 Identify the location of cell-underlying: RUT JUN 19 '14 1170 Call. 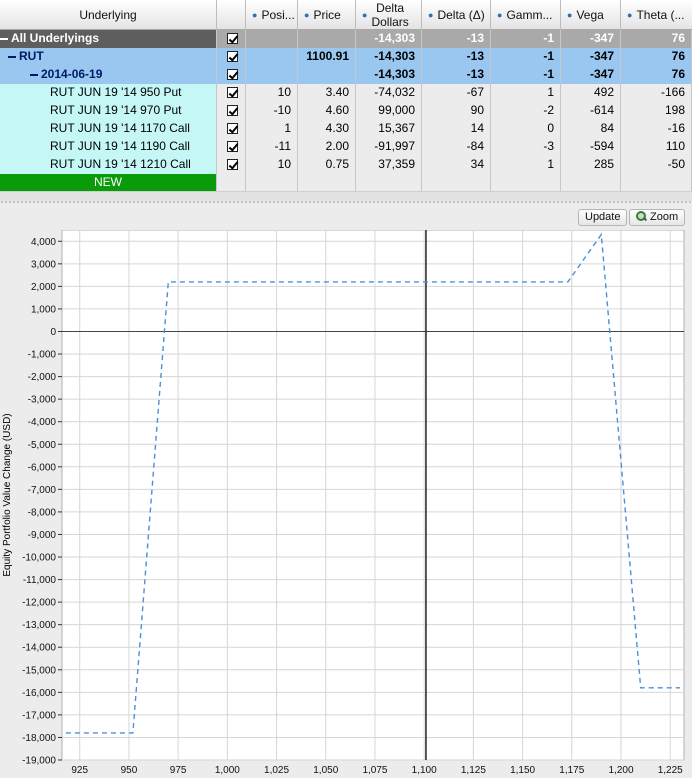
(108, 129).